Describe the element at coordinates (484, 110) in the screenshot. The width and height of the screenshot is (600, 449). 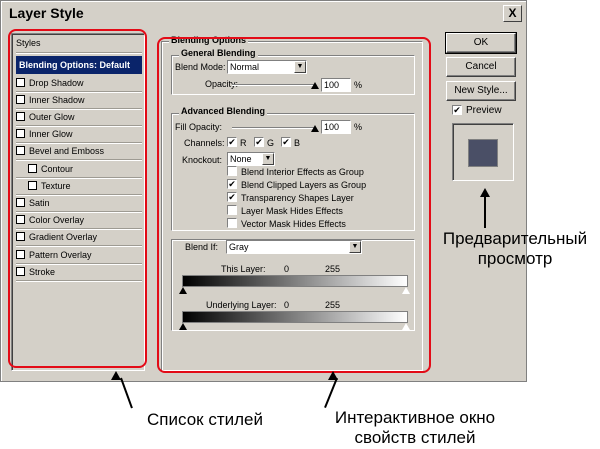
I see `preview-label: Preview` at that location.